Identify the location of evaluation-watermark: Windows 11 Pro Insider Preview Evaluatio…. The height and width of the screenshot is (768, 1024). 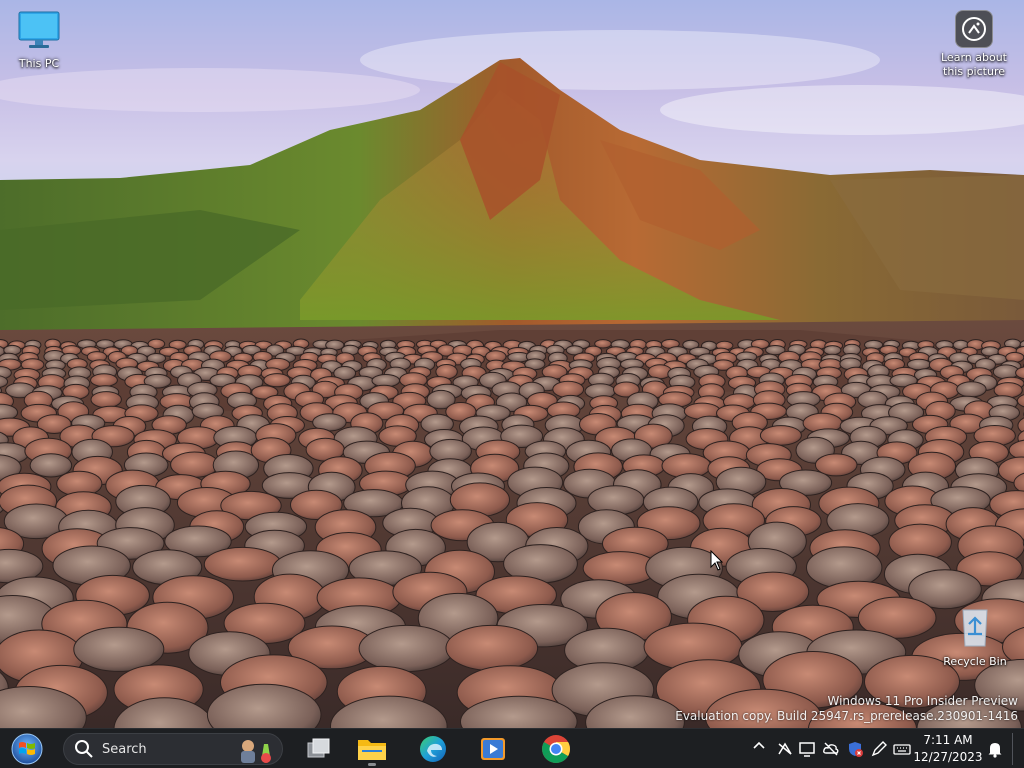
(846, 709).